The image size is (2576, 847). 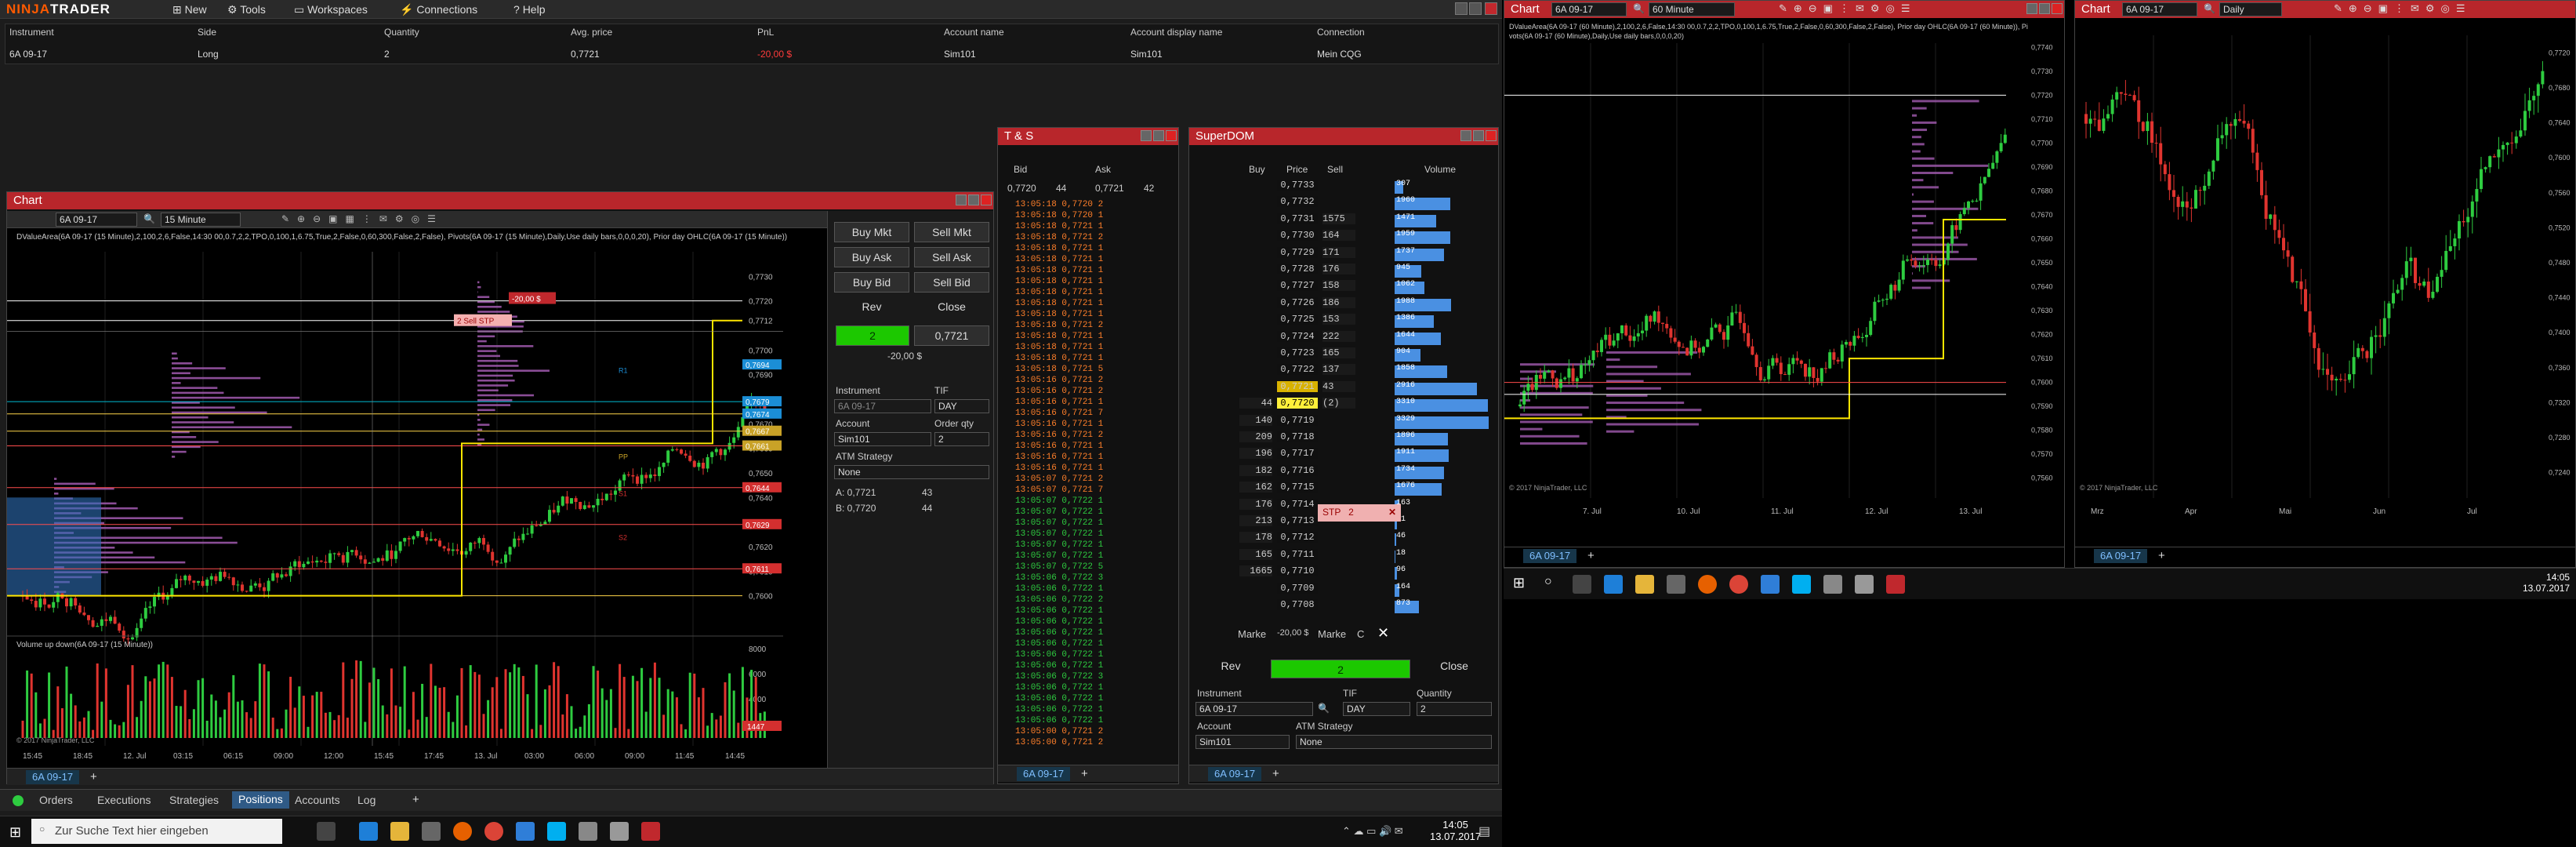 I want to click on dom-row: 0,7724 222 1644, so click(x=1342, y=338).